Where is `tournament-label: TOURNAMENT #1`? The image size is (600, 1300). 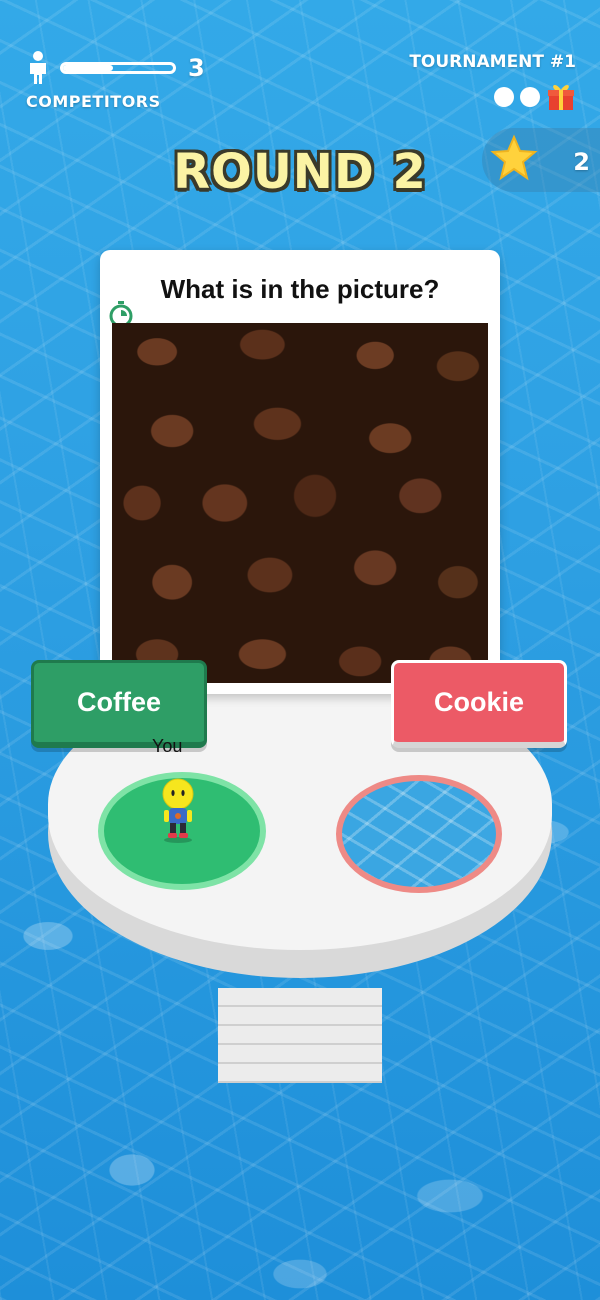 tournament-label: TOURNAMENT #1 is located at coordinates (492, 62).